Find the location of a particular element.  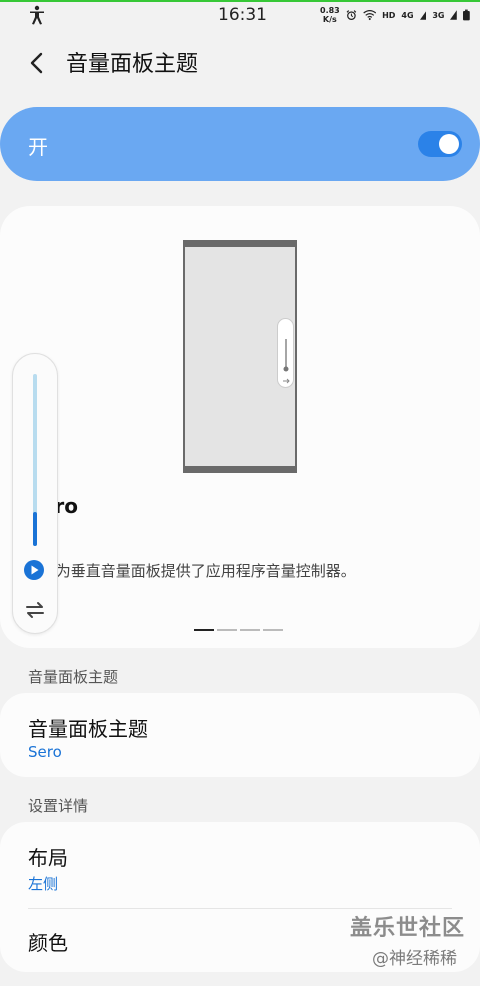

network-3g-label: 3G is located at coordinates (438, 15).